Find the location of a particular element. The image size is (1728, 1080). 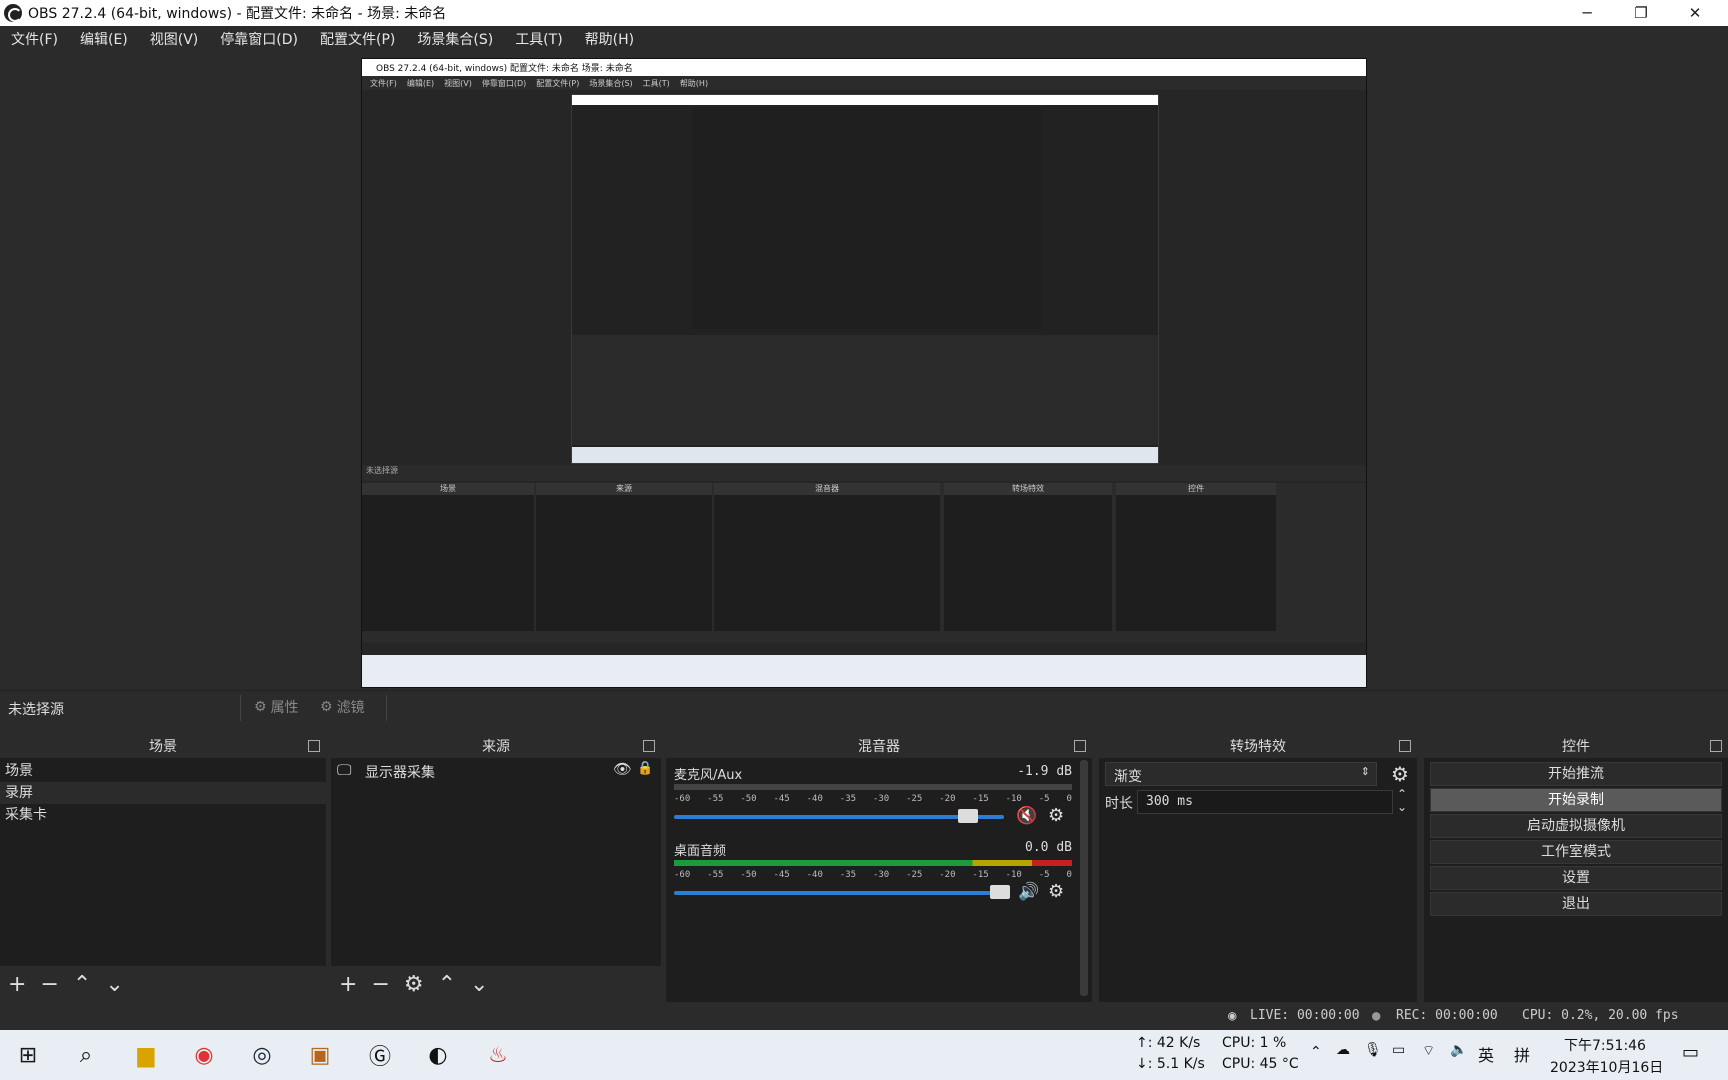

minimize-button: ─ is located at coordinates (1587, 13).